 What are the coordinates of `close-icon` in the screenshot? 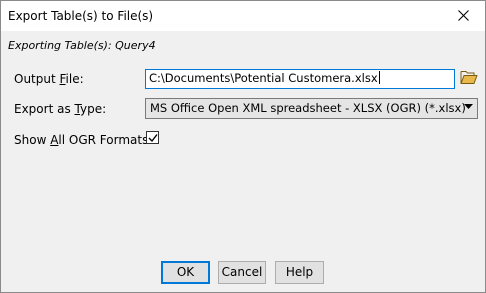 It's located at (463, 15).